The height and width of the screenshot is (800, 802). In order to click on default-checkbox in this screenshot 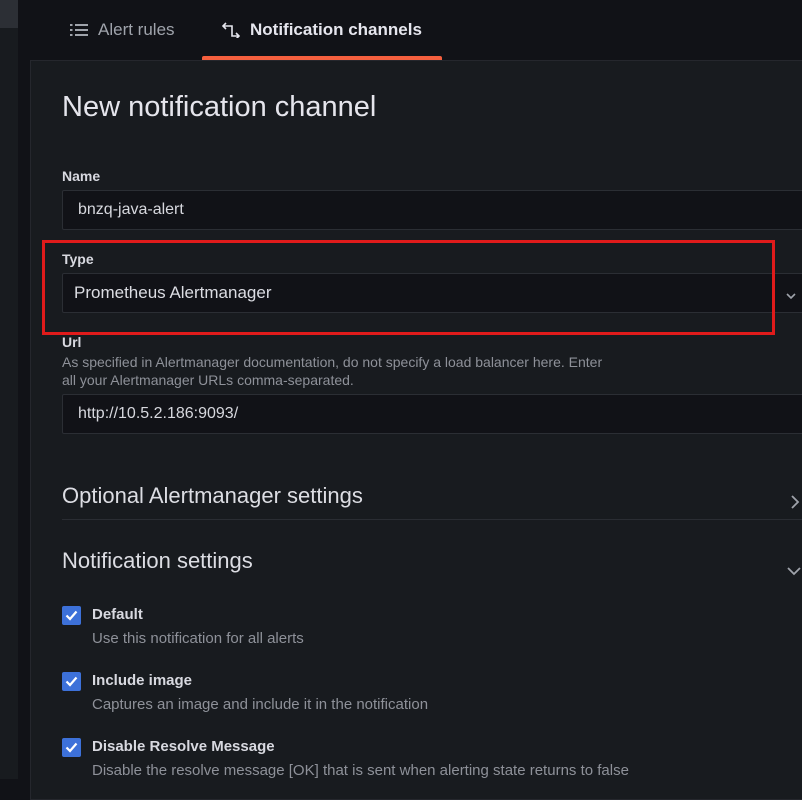, I will do `click(71, 615)`.